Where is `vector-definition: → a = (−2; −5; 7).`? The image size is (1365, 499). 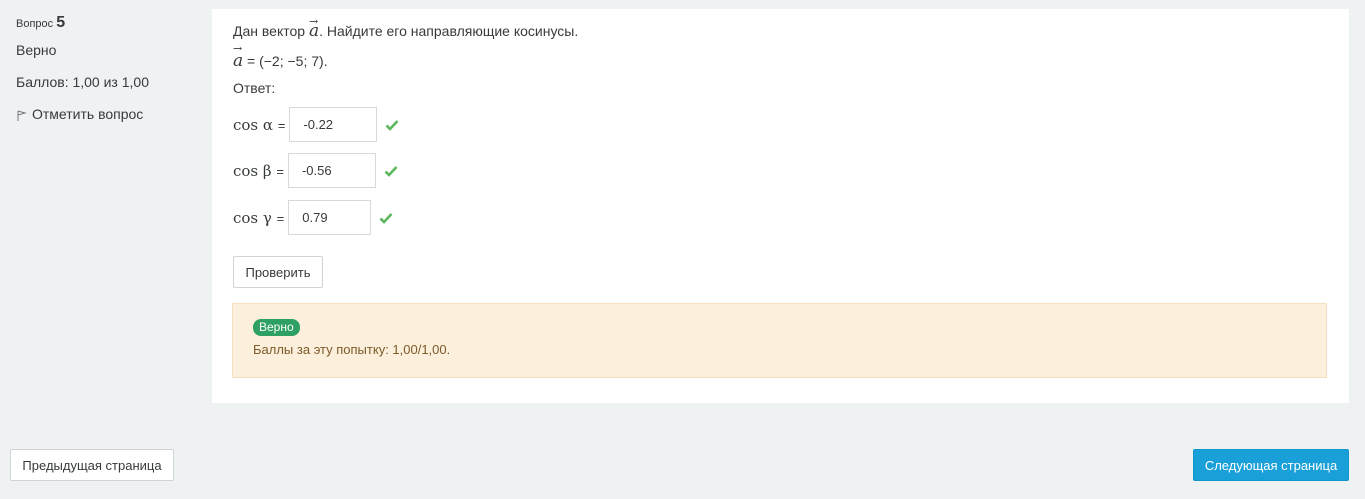 vector-definition: → a = (−2; −5; 7). is located at coordinates (280, 56).